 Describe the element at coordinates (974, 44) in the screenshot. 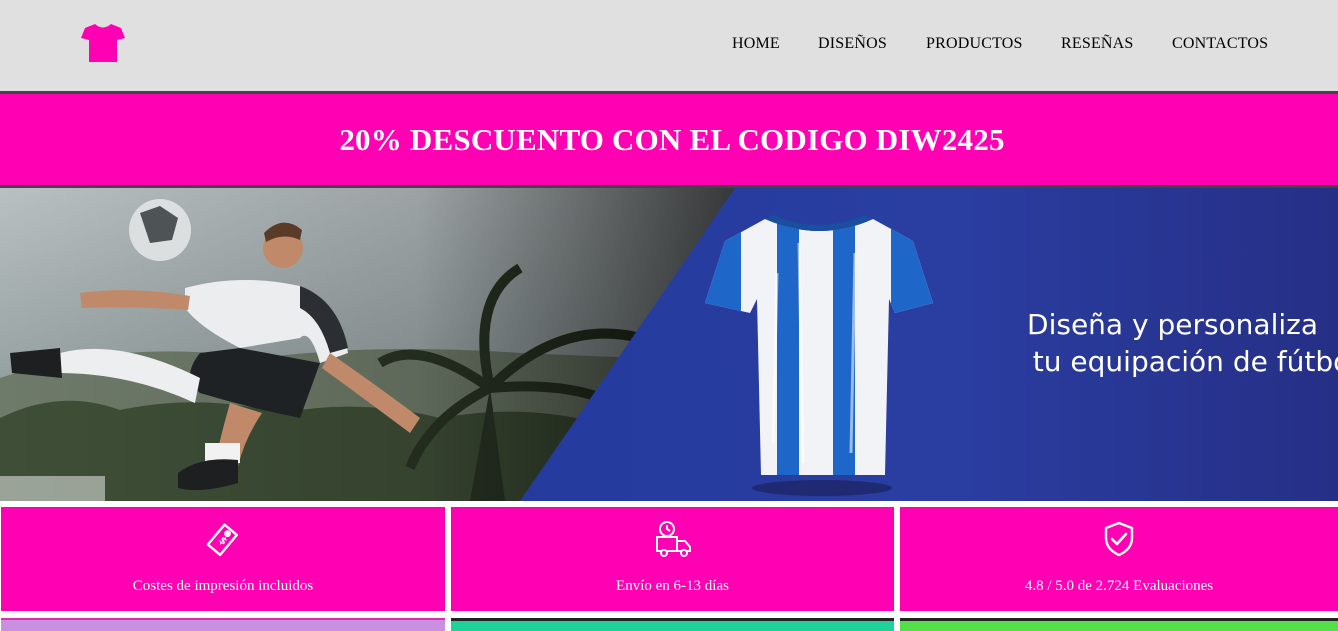

I see `nav-productos: PRODUCTOS` at that location.